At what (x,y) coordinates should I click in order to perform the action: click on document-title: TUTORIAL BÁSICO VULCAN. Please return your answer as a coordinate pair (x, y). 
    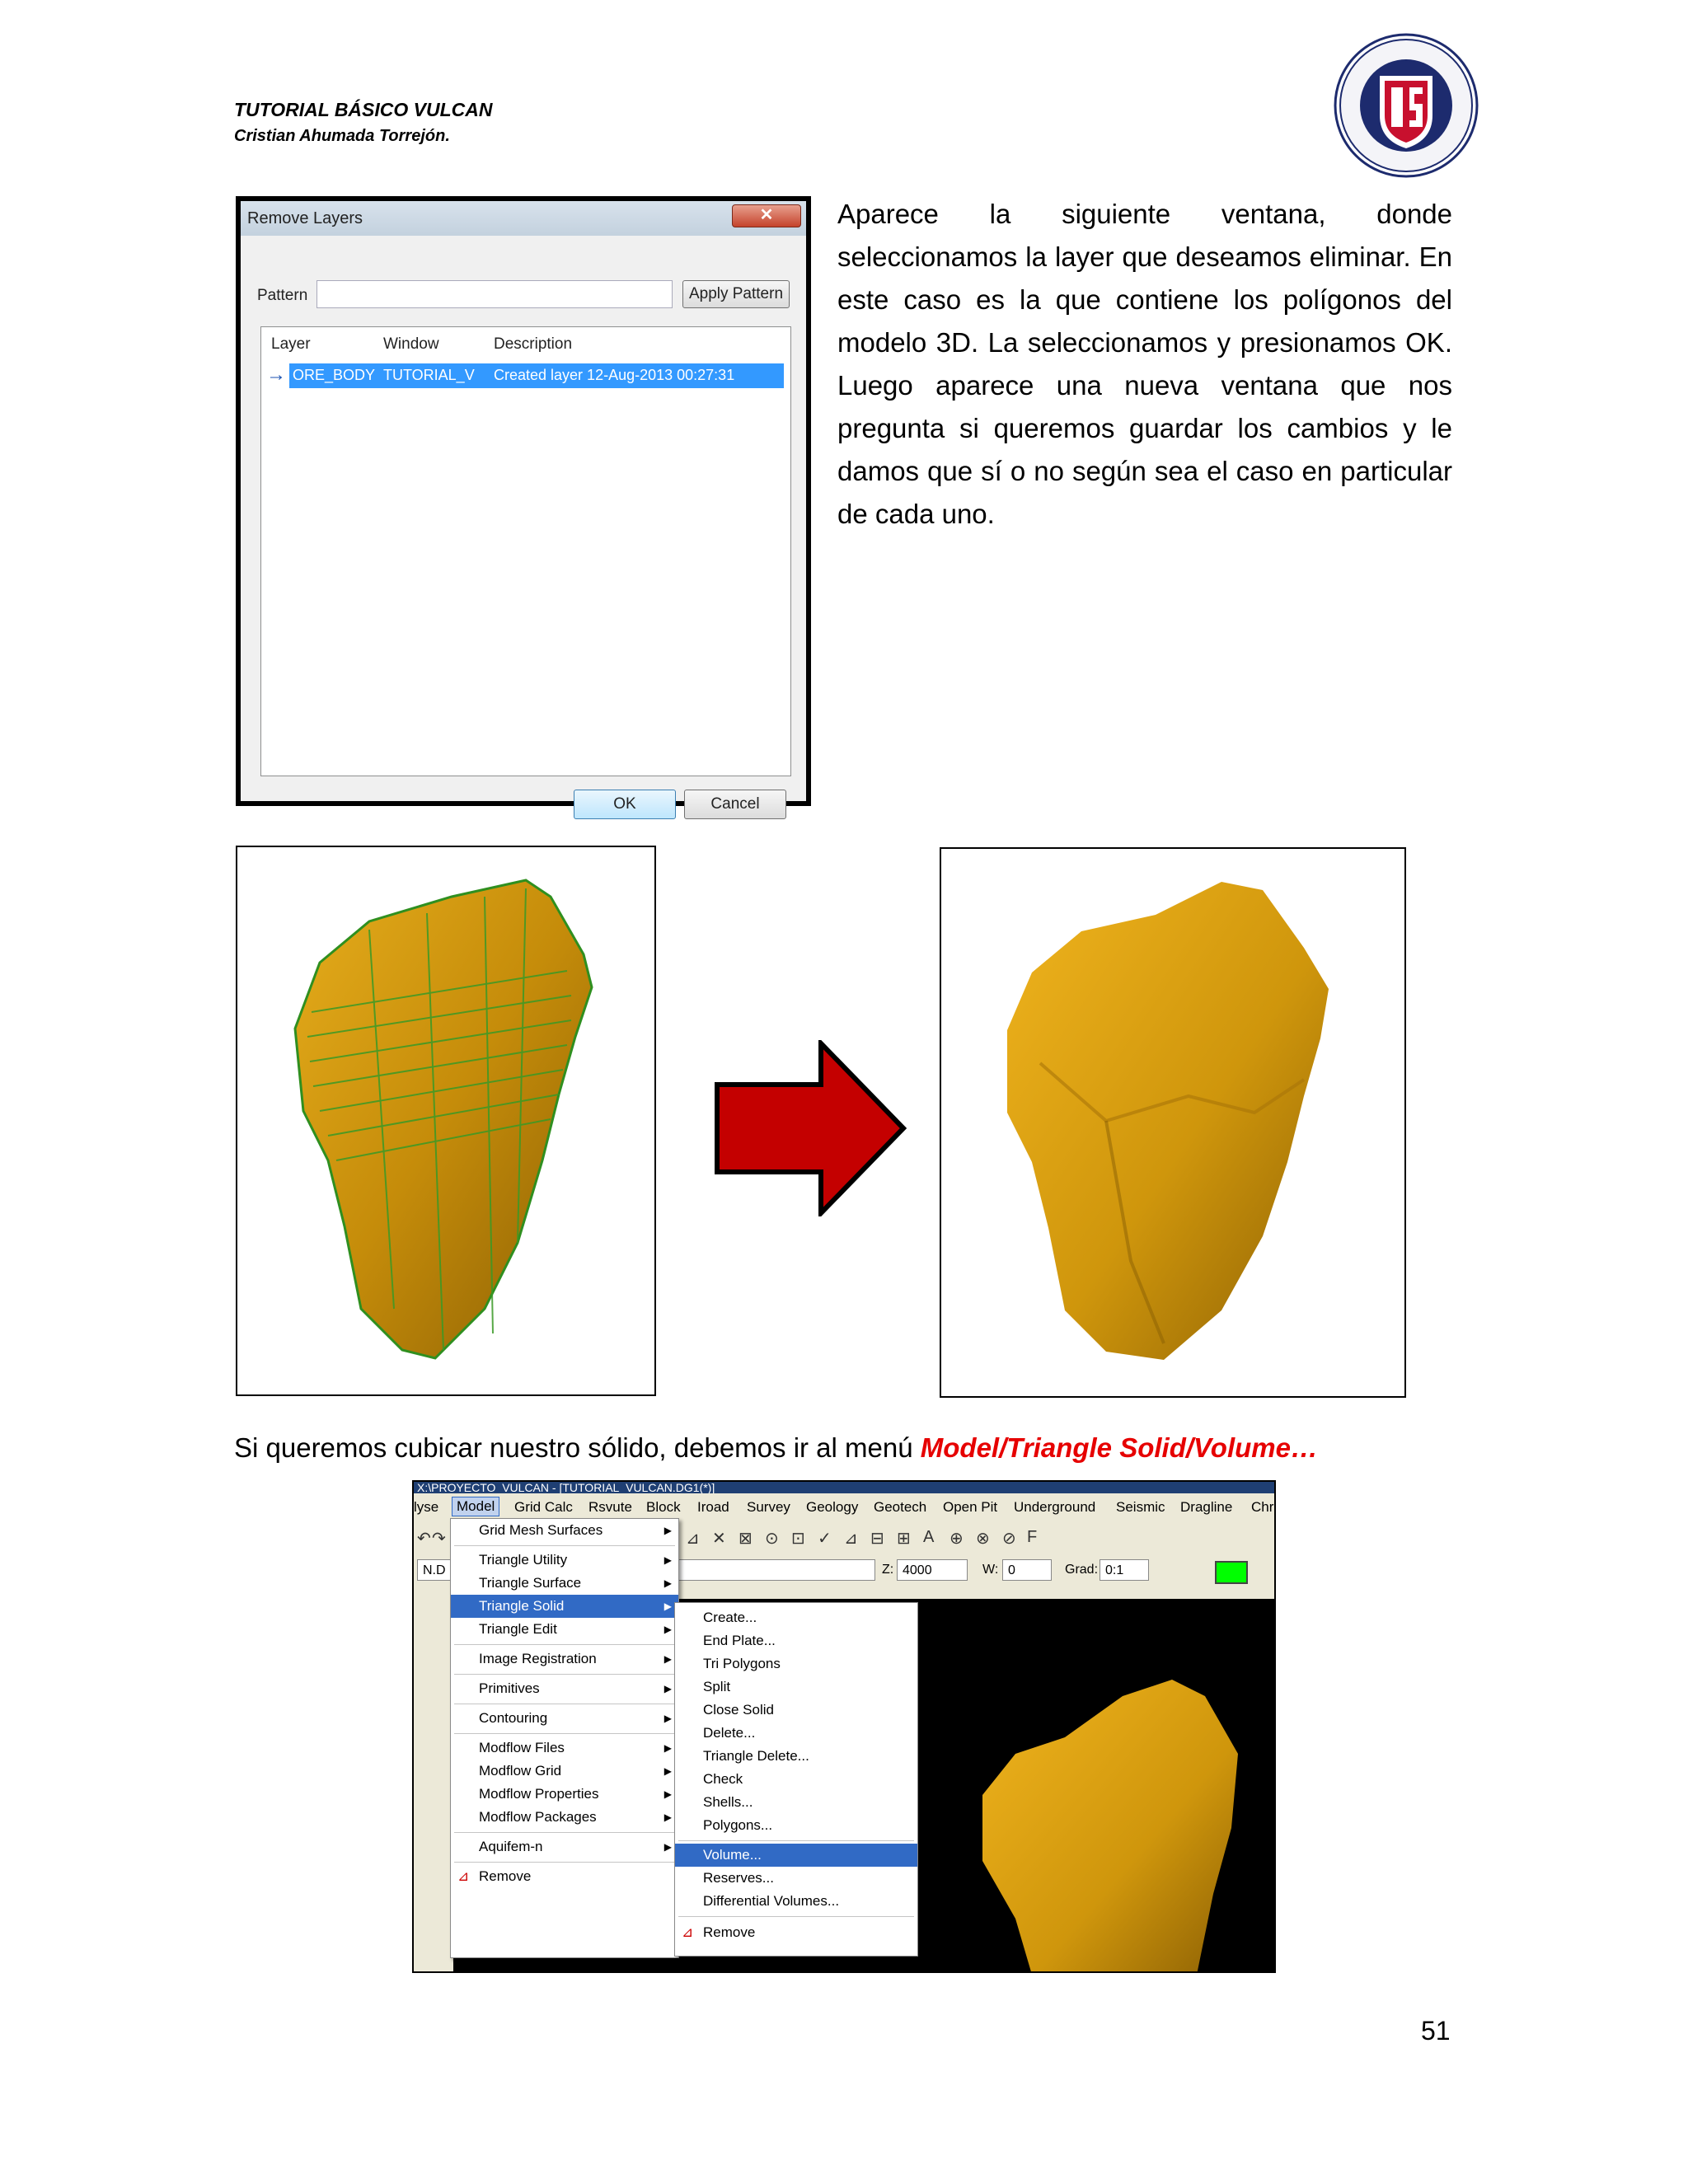
    Looking at the image, I should click on (364, 109).